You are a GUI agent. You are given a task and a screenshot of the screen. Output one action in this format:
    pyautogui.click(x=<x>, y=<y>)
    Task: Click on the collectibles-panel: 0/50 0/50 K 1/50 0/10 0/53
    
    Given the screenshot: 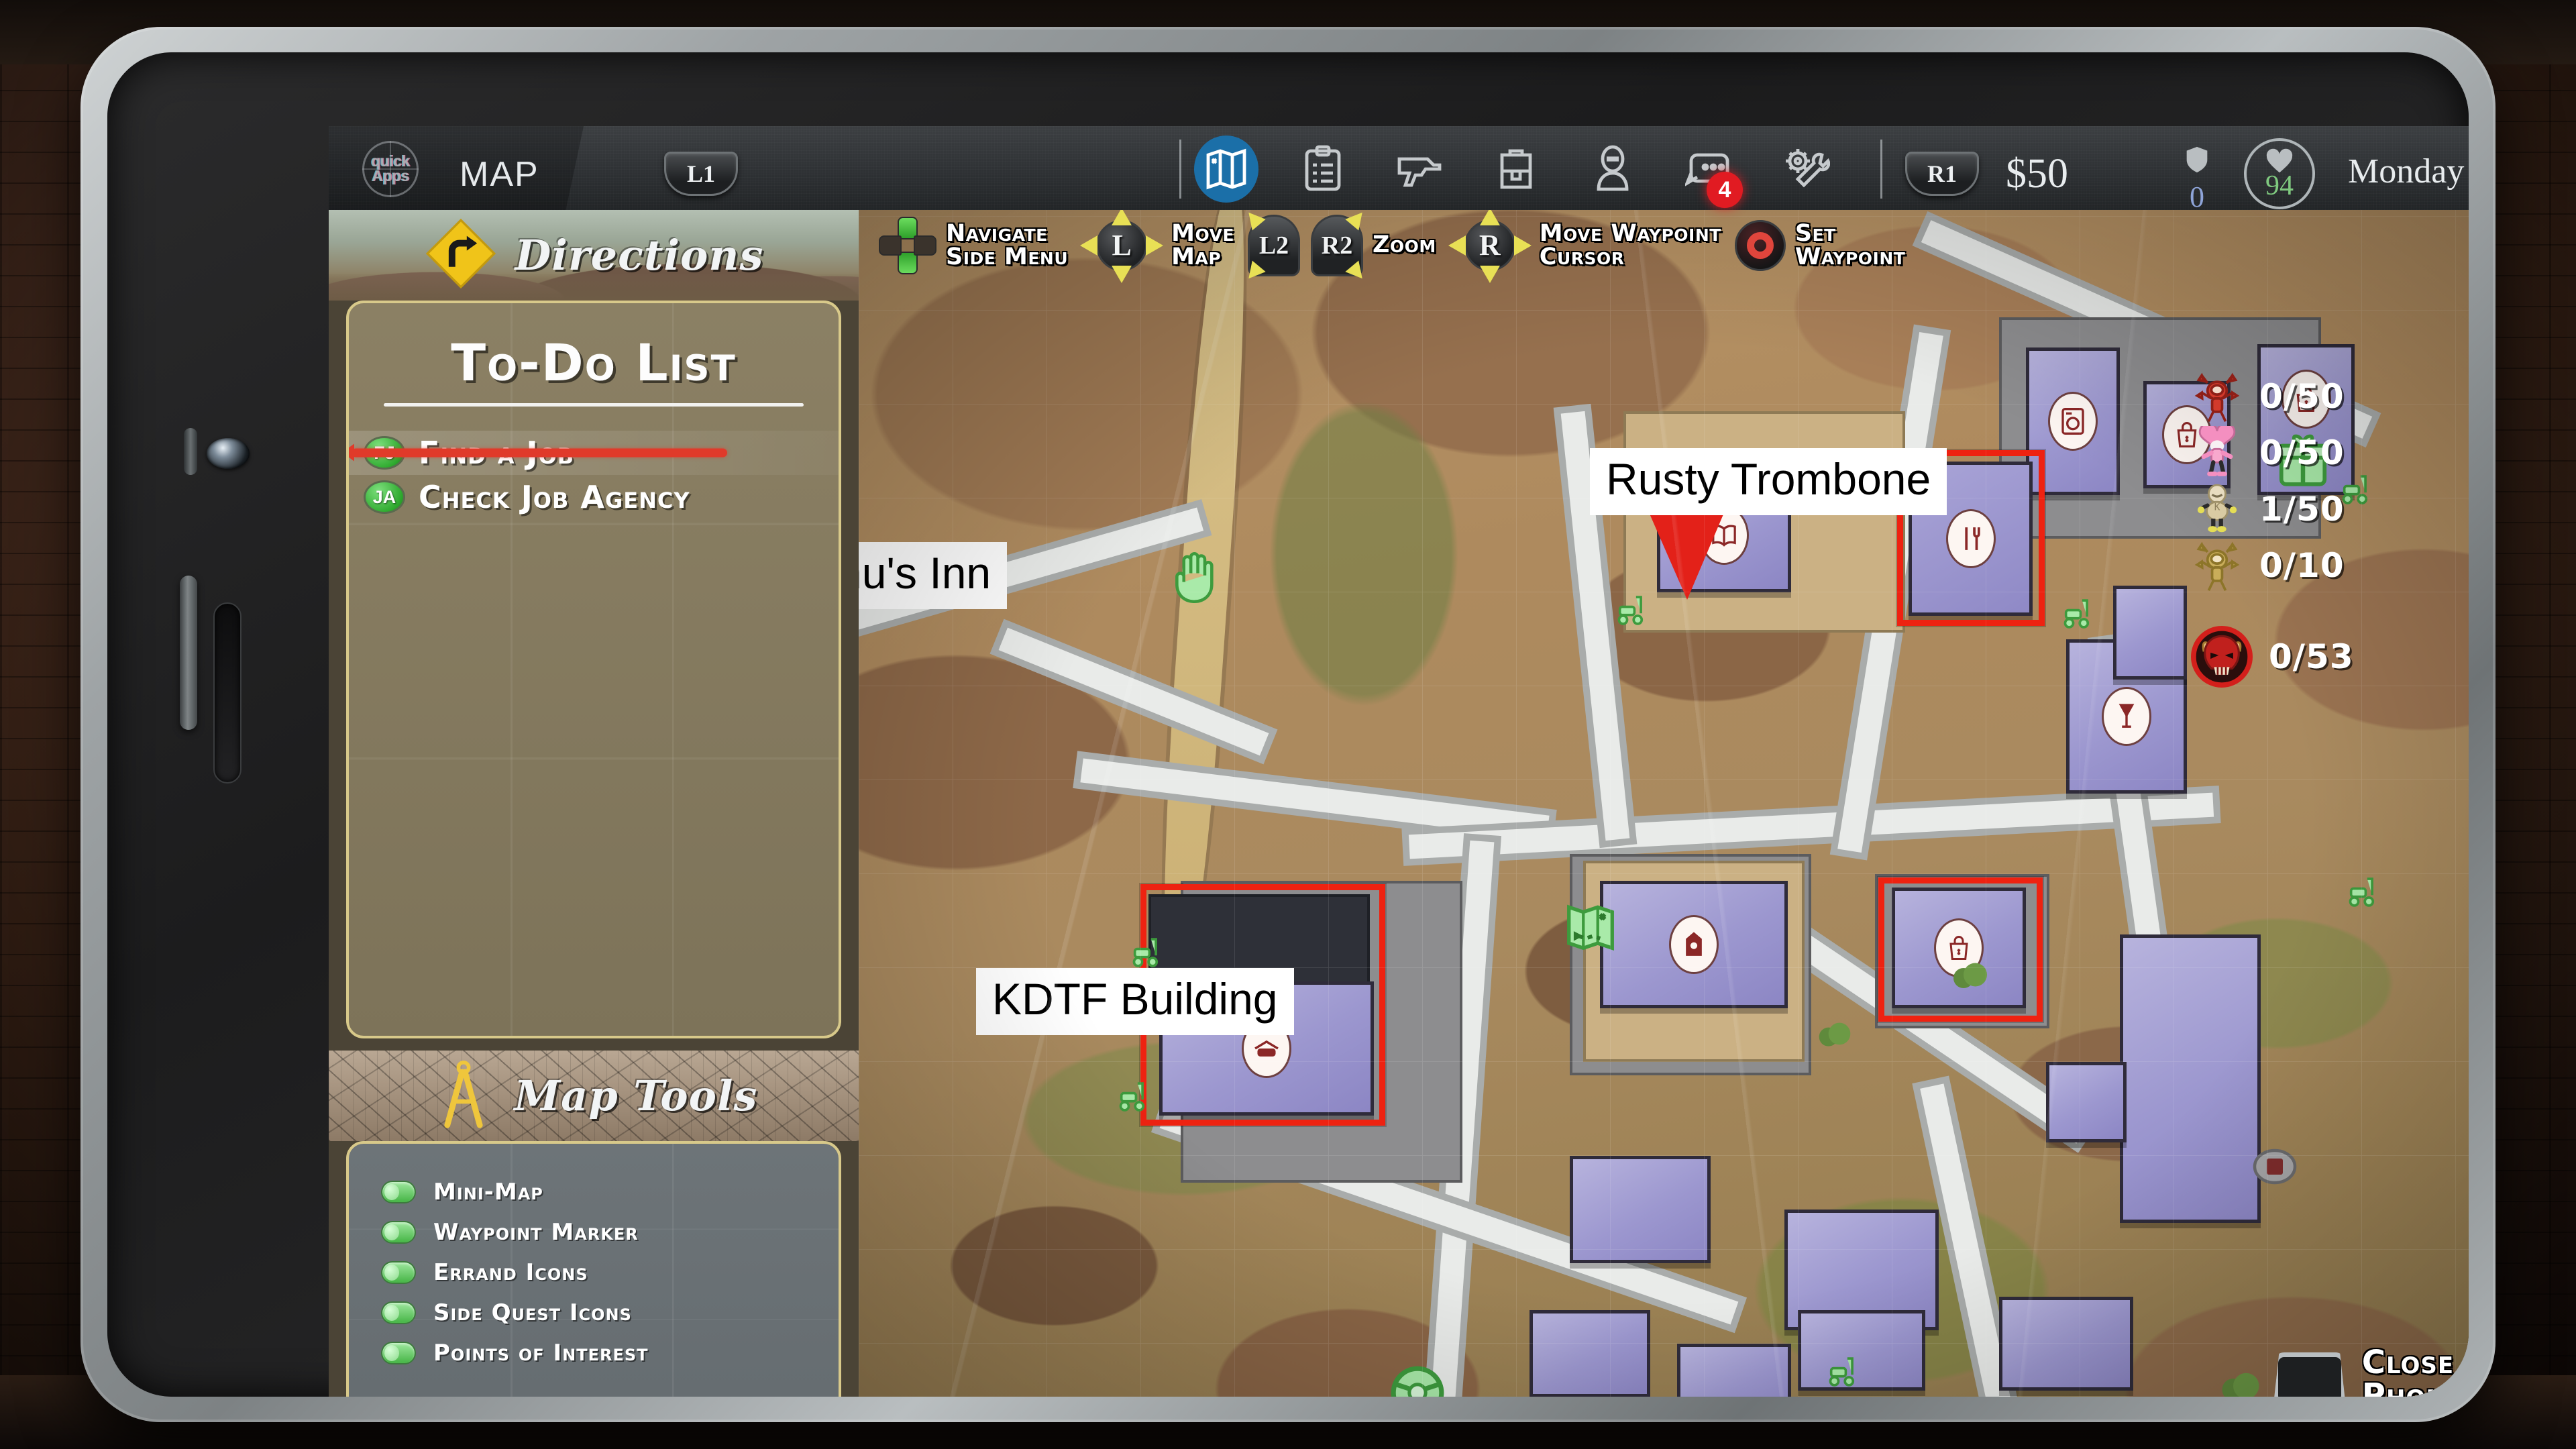 What is the action you would take?
    pyautogui.click(x=2330, y=528)
    